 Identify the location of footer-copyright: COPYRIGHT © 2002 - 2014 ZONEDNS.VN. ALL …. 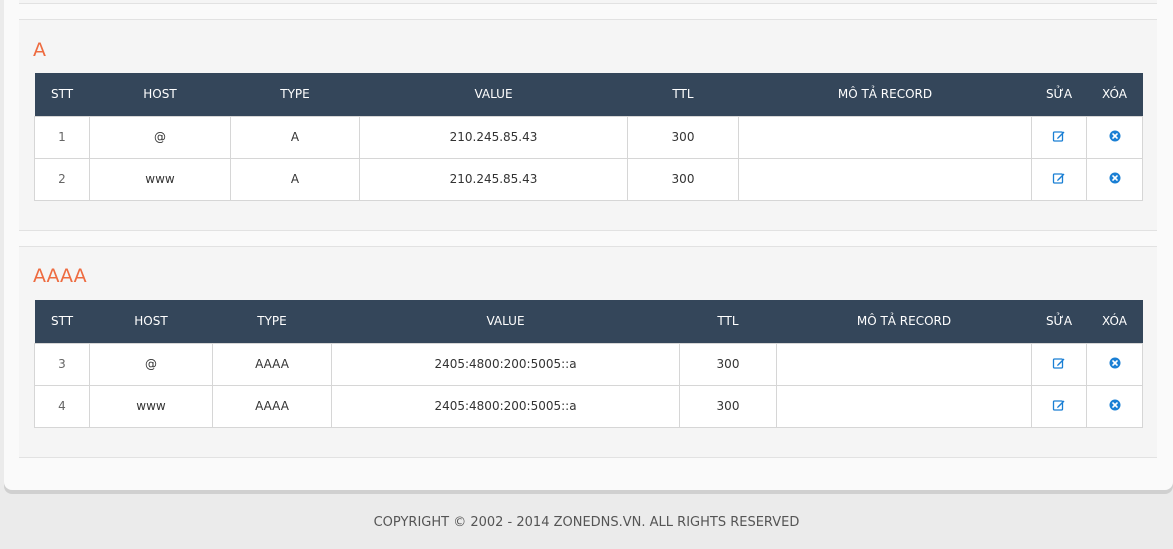
(586, 522).